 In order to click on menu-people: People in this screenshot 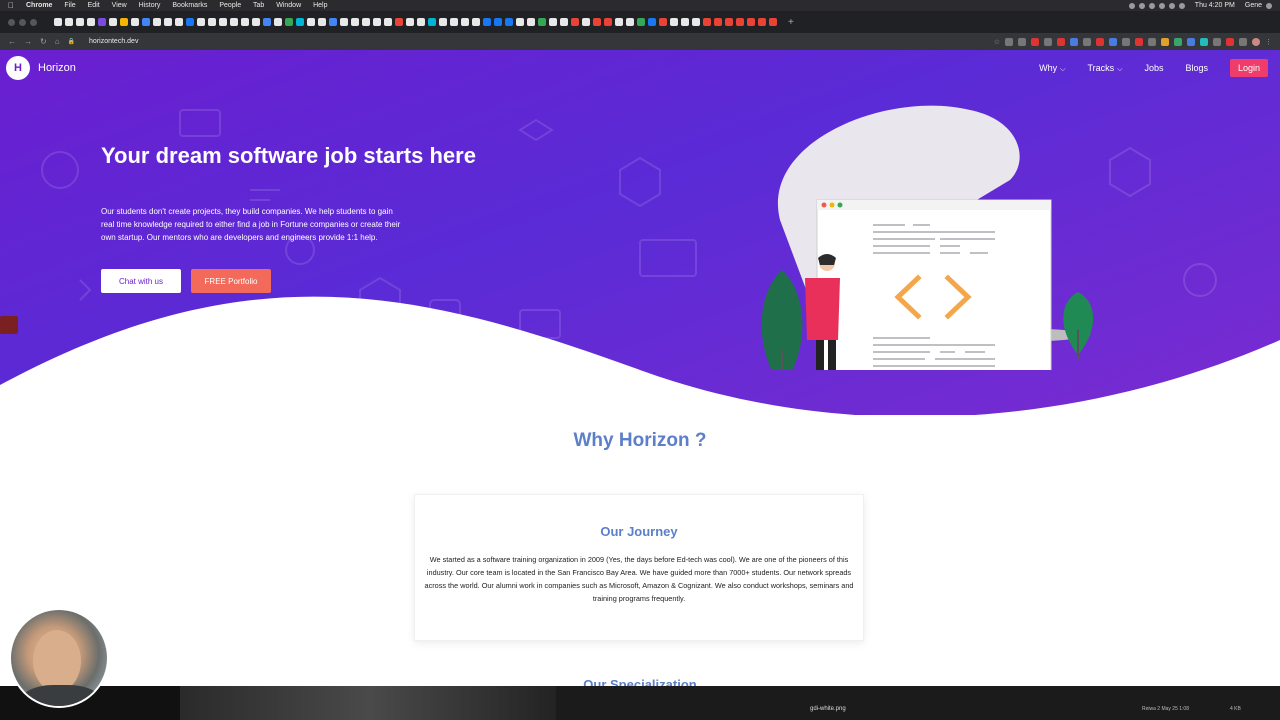, I will do `click(230, 5)`.